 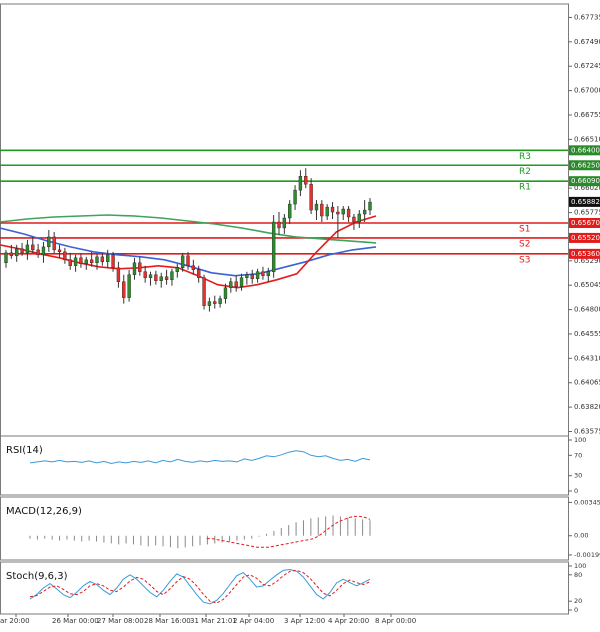 I want to click on y-tick-label: 0.66755, so click(x=587, y=115).